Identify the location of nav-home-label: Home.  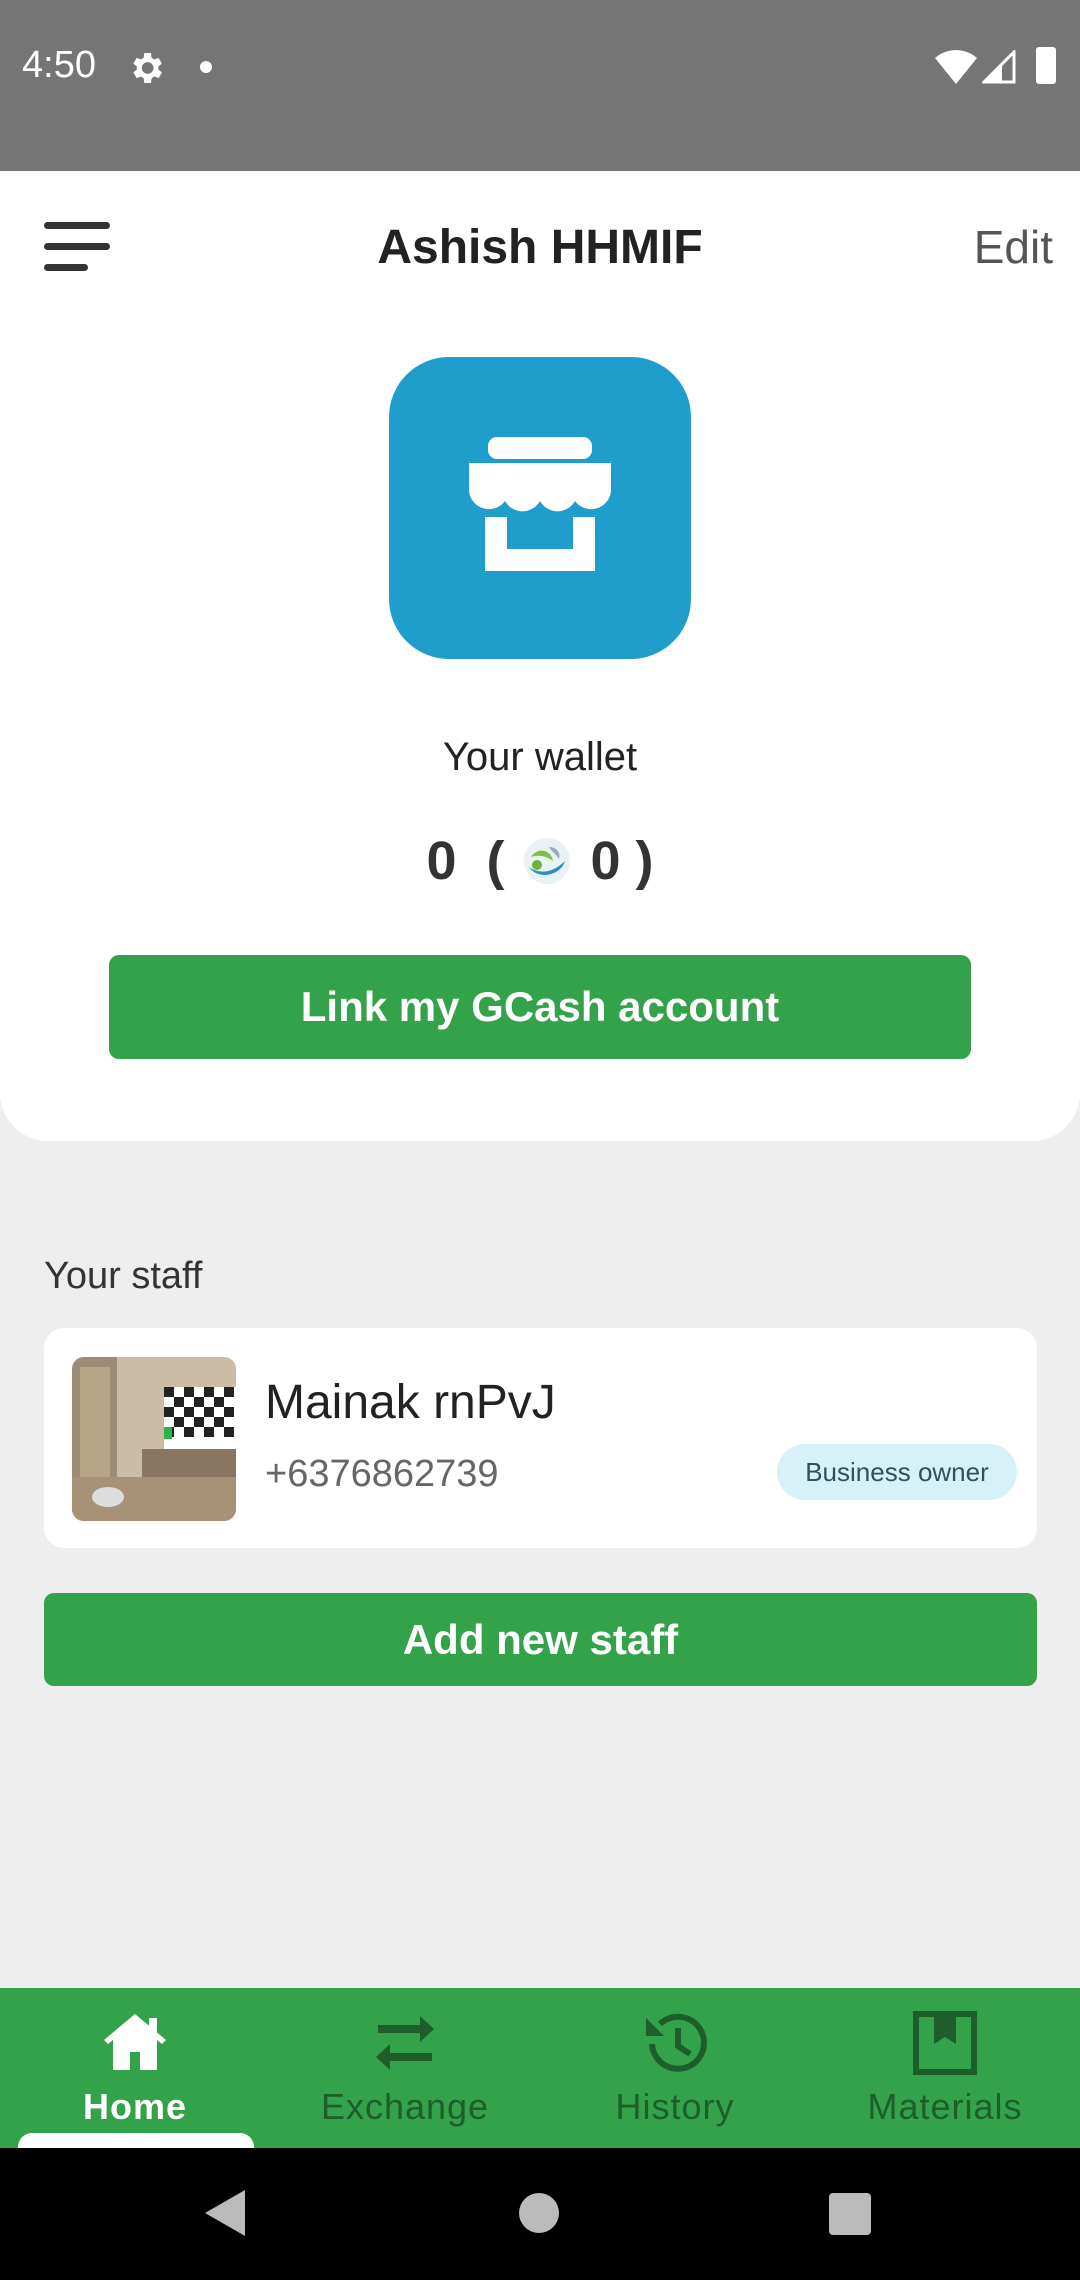
(135, 2106).